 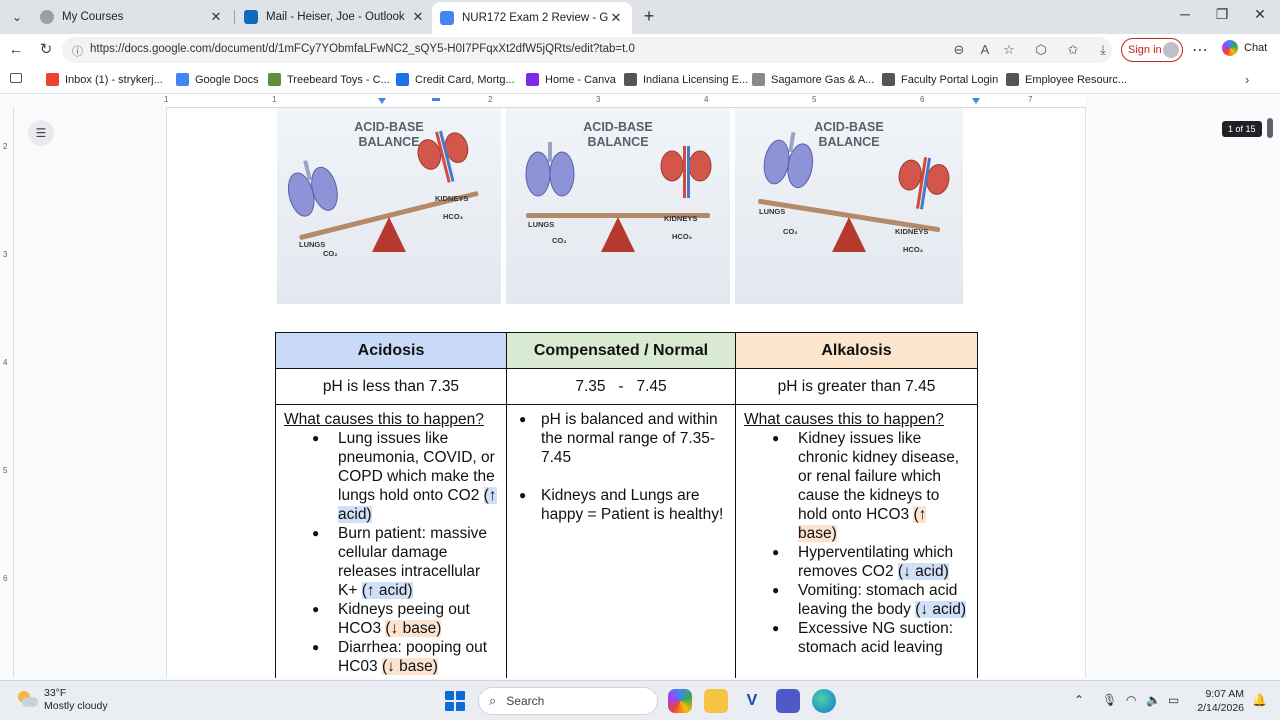 I want to click on tab-search-chevron-icon: ⌄, so click(x=17, y=17).